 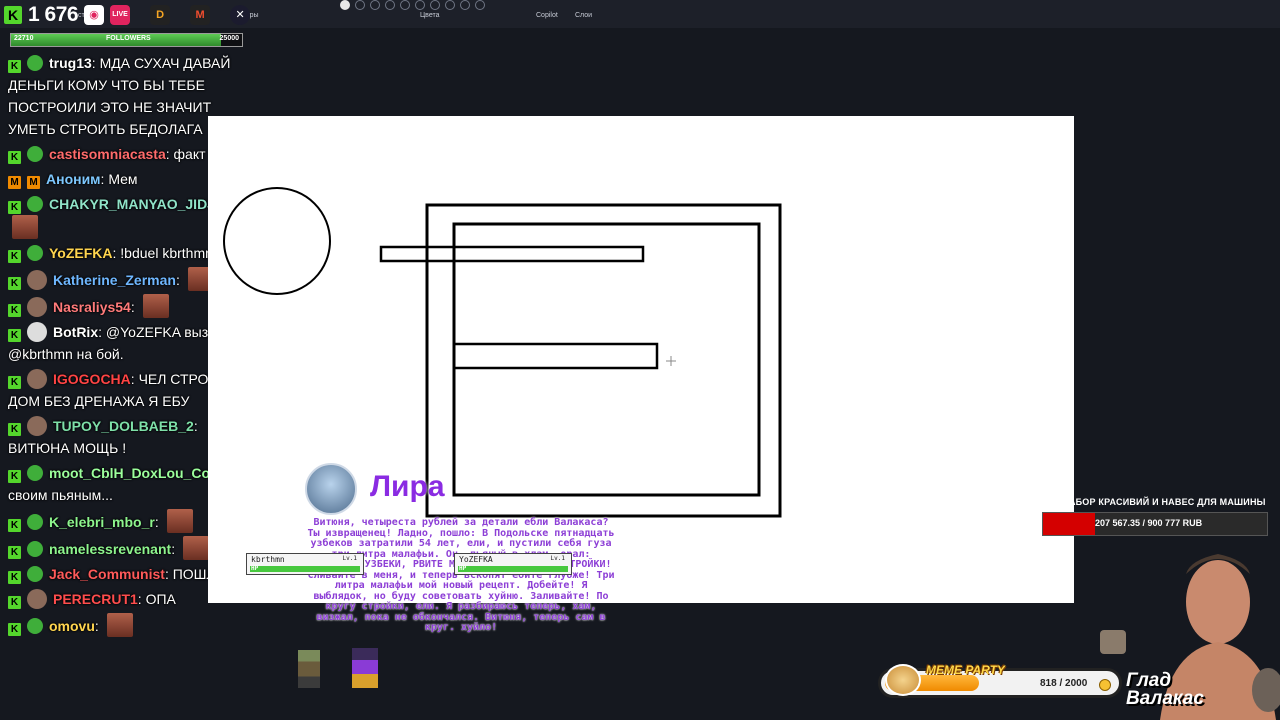 I want to click on streamer-name: Глад Валакас, so click(x=1176, y=689).